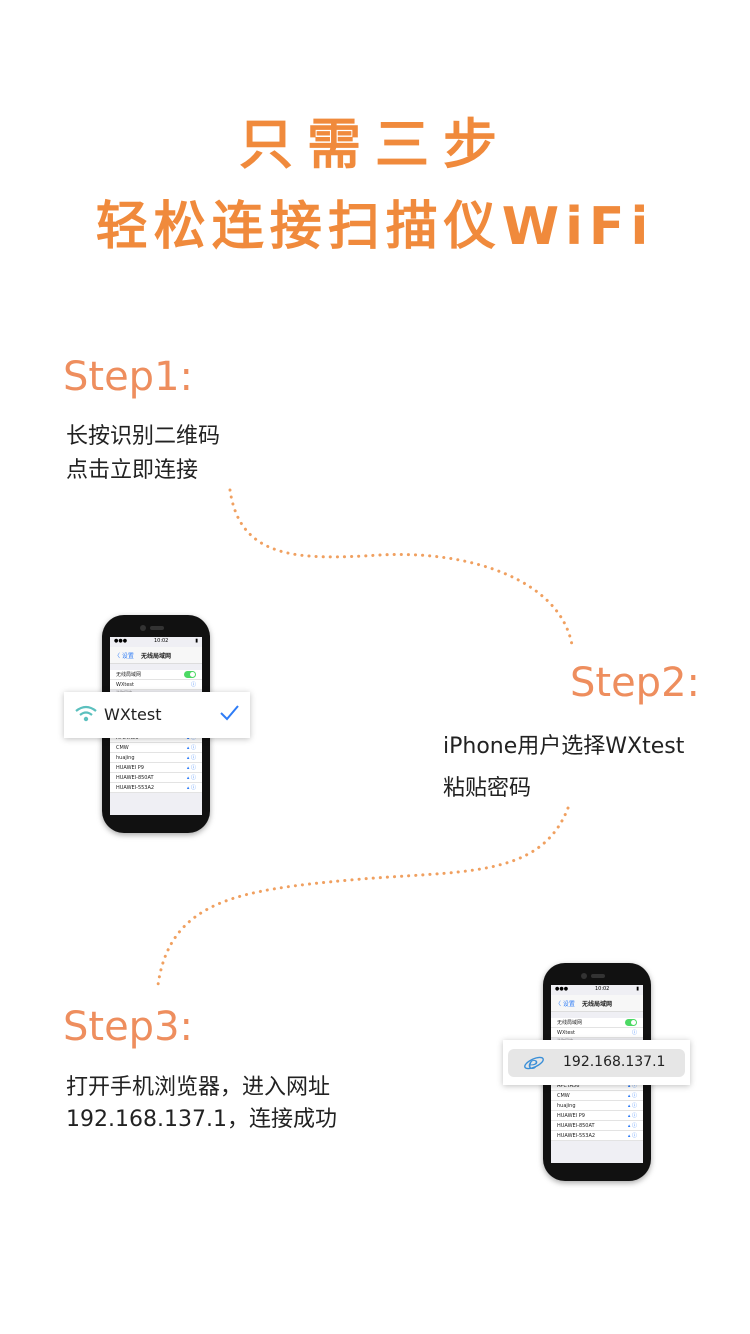 The image size is (750, 1334). I want to click on step1-label: Step1:, so click(128, 377).